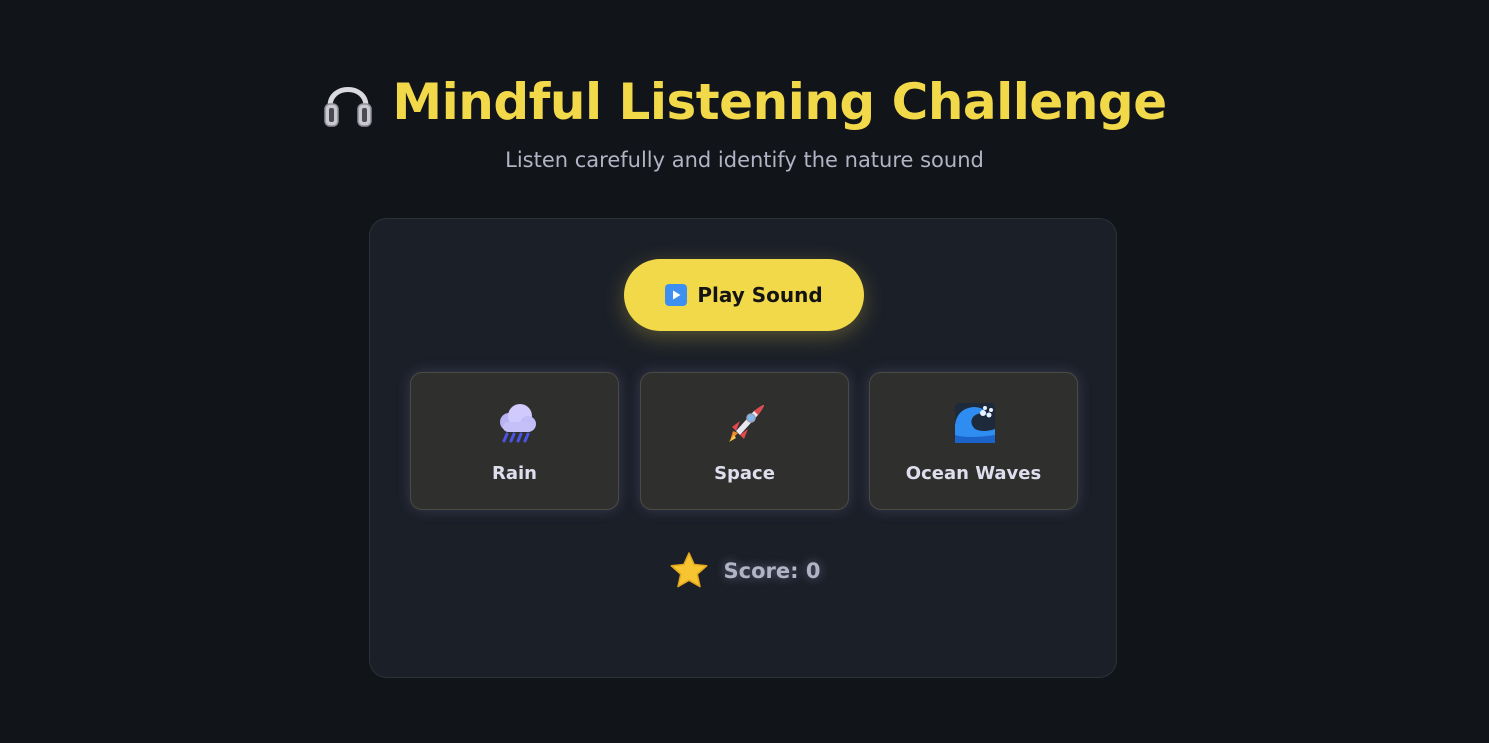  Describe the element at coordinates (779, 102) in the screenshot. I see `page-title: Mindful Listening Challenge` at that location.